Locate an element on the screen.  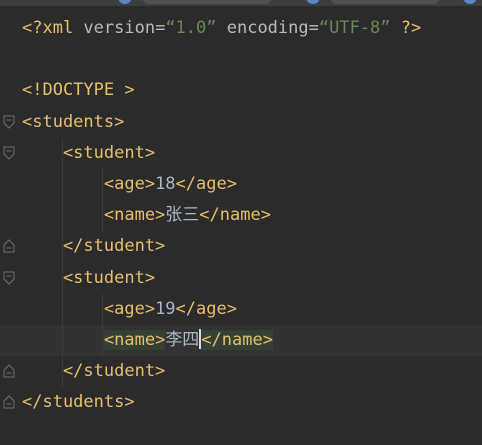
code-line: <age>18</age> is located at coordinates (241, 184).